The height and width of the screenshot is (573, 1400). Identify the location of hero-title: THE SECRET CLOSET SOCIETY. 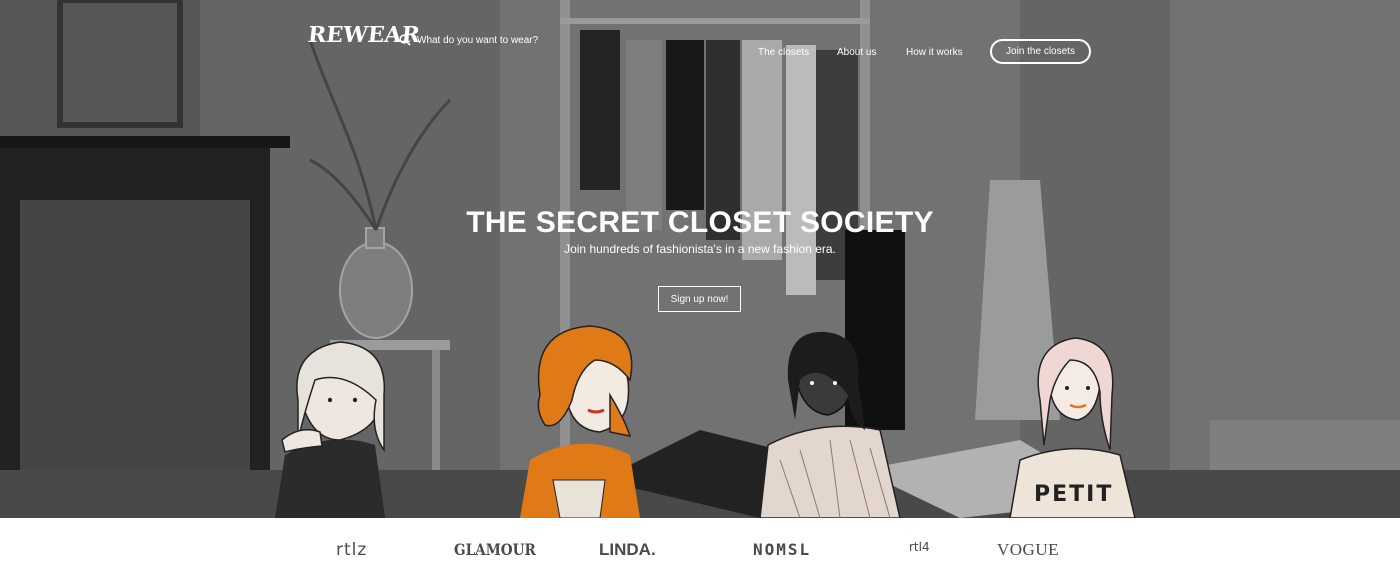
(700, 222).